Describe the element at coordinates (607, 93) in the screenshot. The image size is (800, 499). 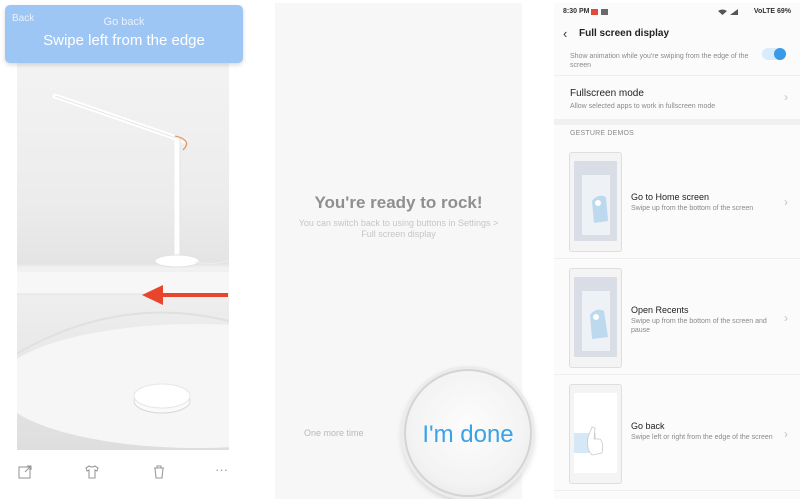
I see `fullscreen-mode-title: Fullscreen mode` at that location.